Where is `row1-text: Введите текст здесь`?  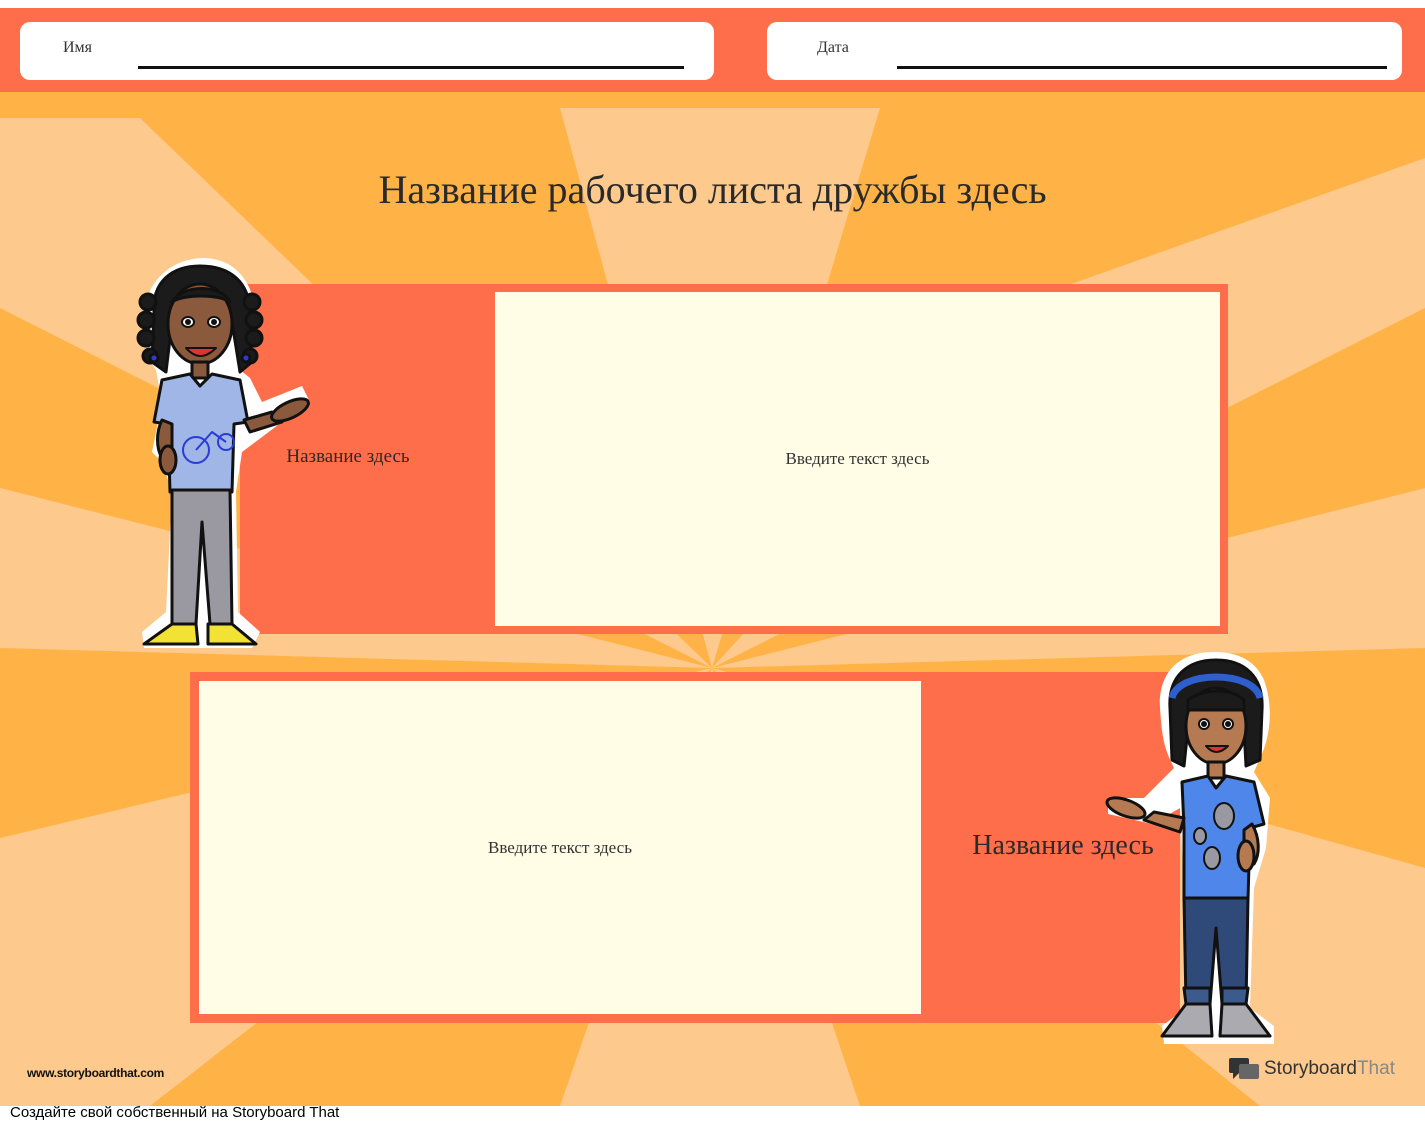 row1-text: Введите текст здесь is located at coordinates (857, 458).